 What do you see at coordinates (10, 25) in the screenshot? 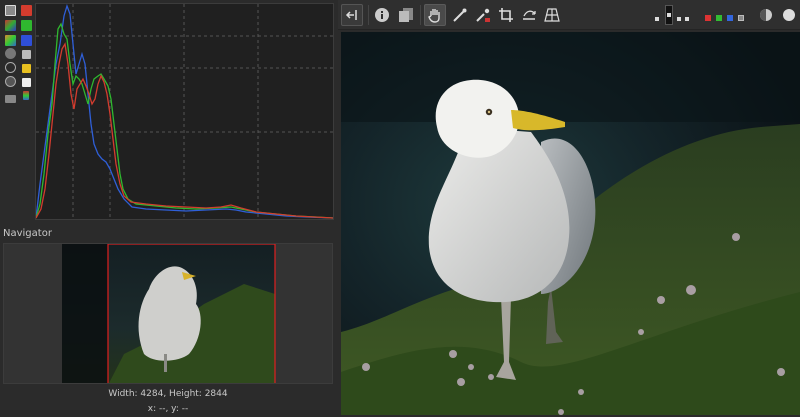
I see `rgb-overlay-icon` at bounding box center [10, 25].